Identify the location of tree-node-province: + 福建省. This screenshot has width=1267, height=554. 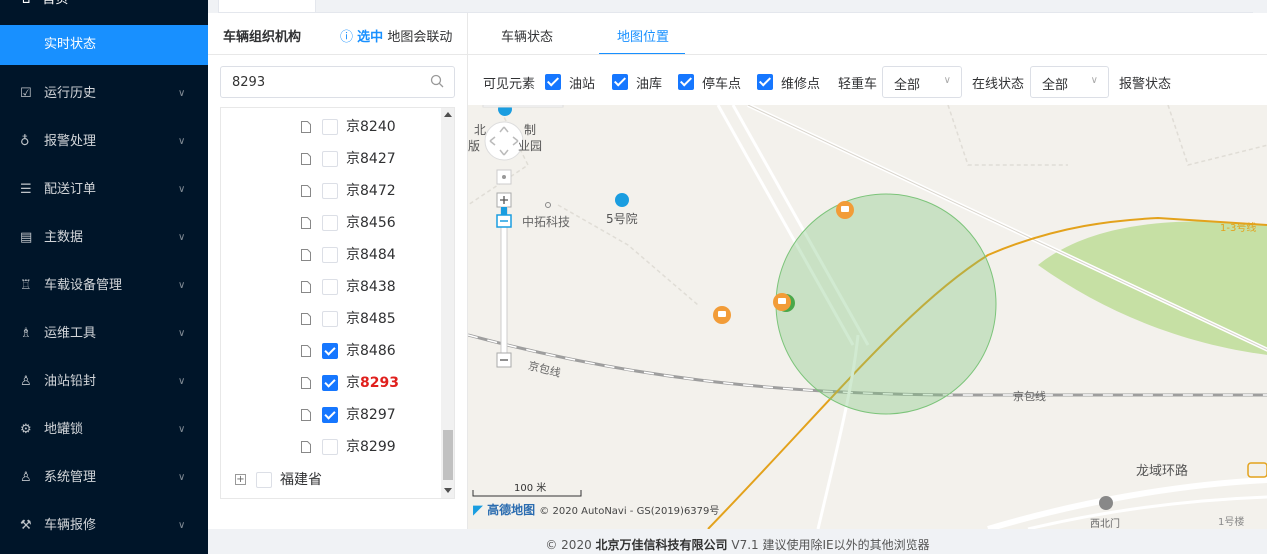
(335, 480).